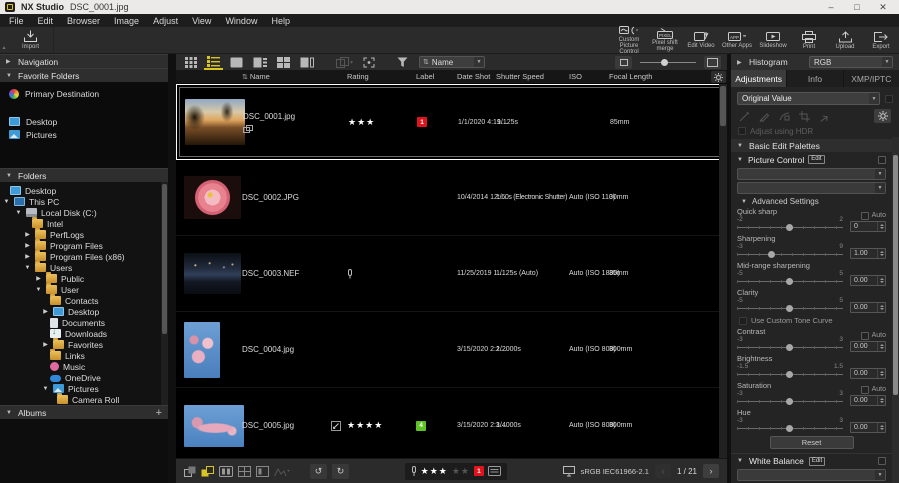 The height and width of the screenshot is (483, 899). What do you see at coordinates (84, 121) in the screenshot?
I see `favorite-desktop: Desktop` at bounding box center [84, 121].